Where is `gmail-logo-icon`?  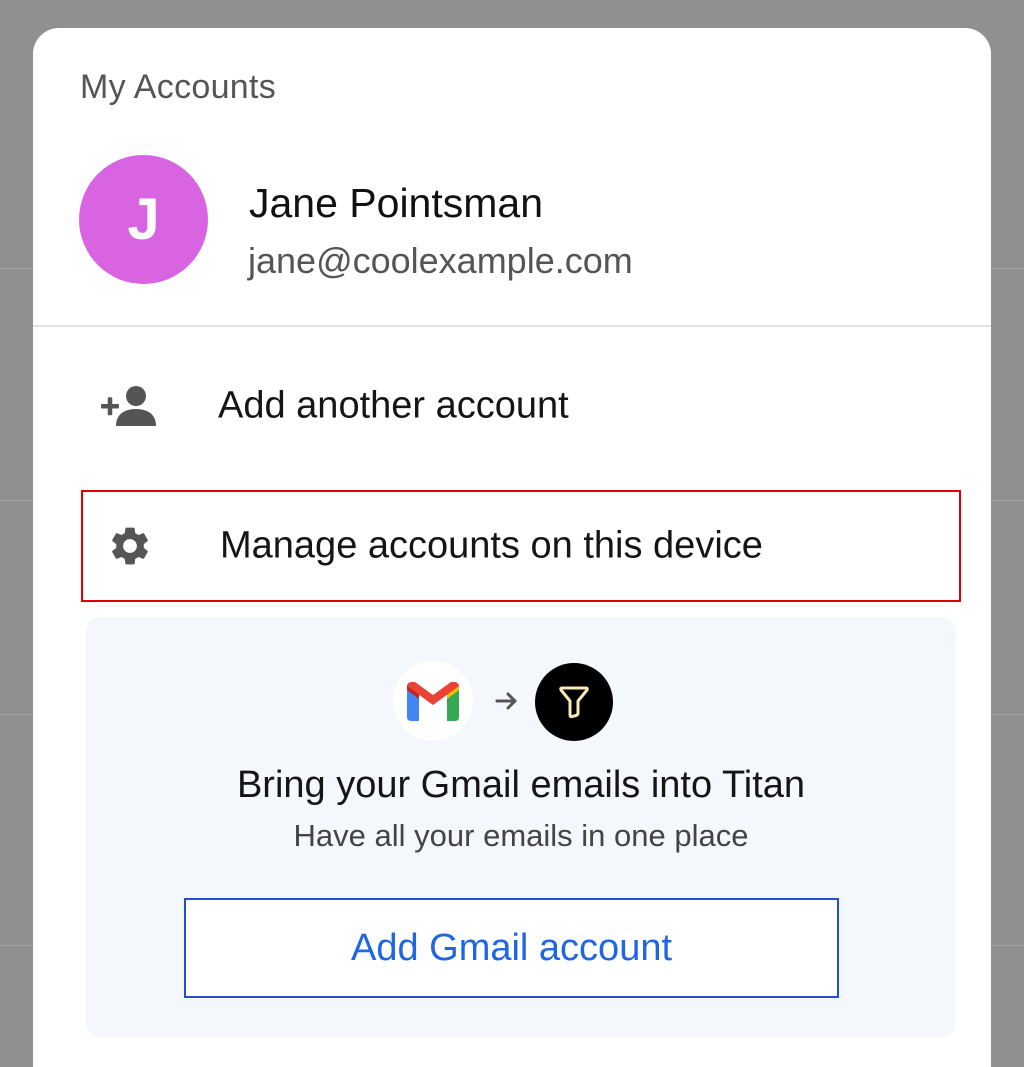 gmail-logo-icon is located at coordinates (433, 701).